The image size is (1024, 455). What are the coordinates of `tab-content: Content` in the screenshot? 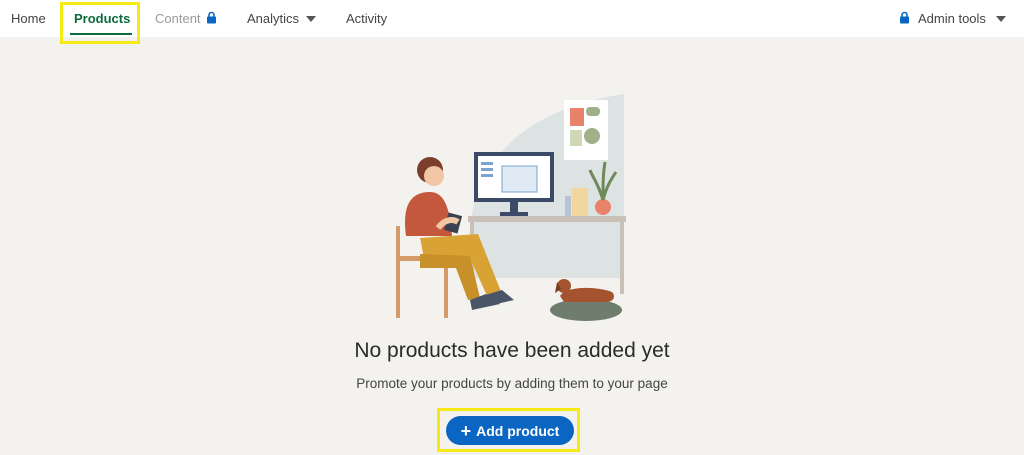 It's located at (186, 18).